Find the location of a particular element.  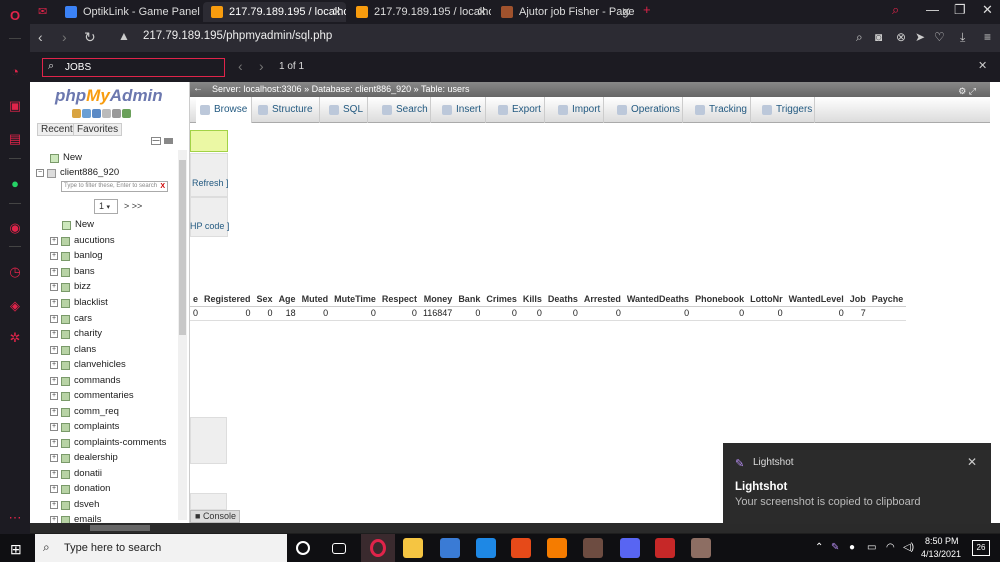

nav-scroll-thumb is located at coordinates (182, 247).